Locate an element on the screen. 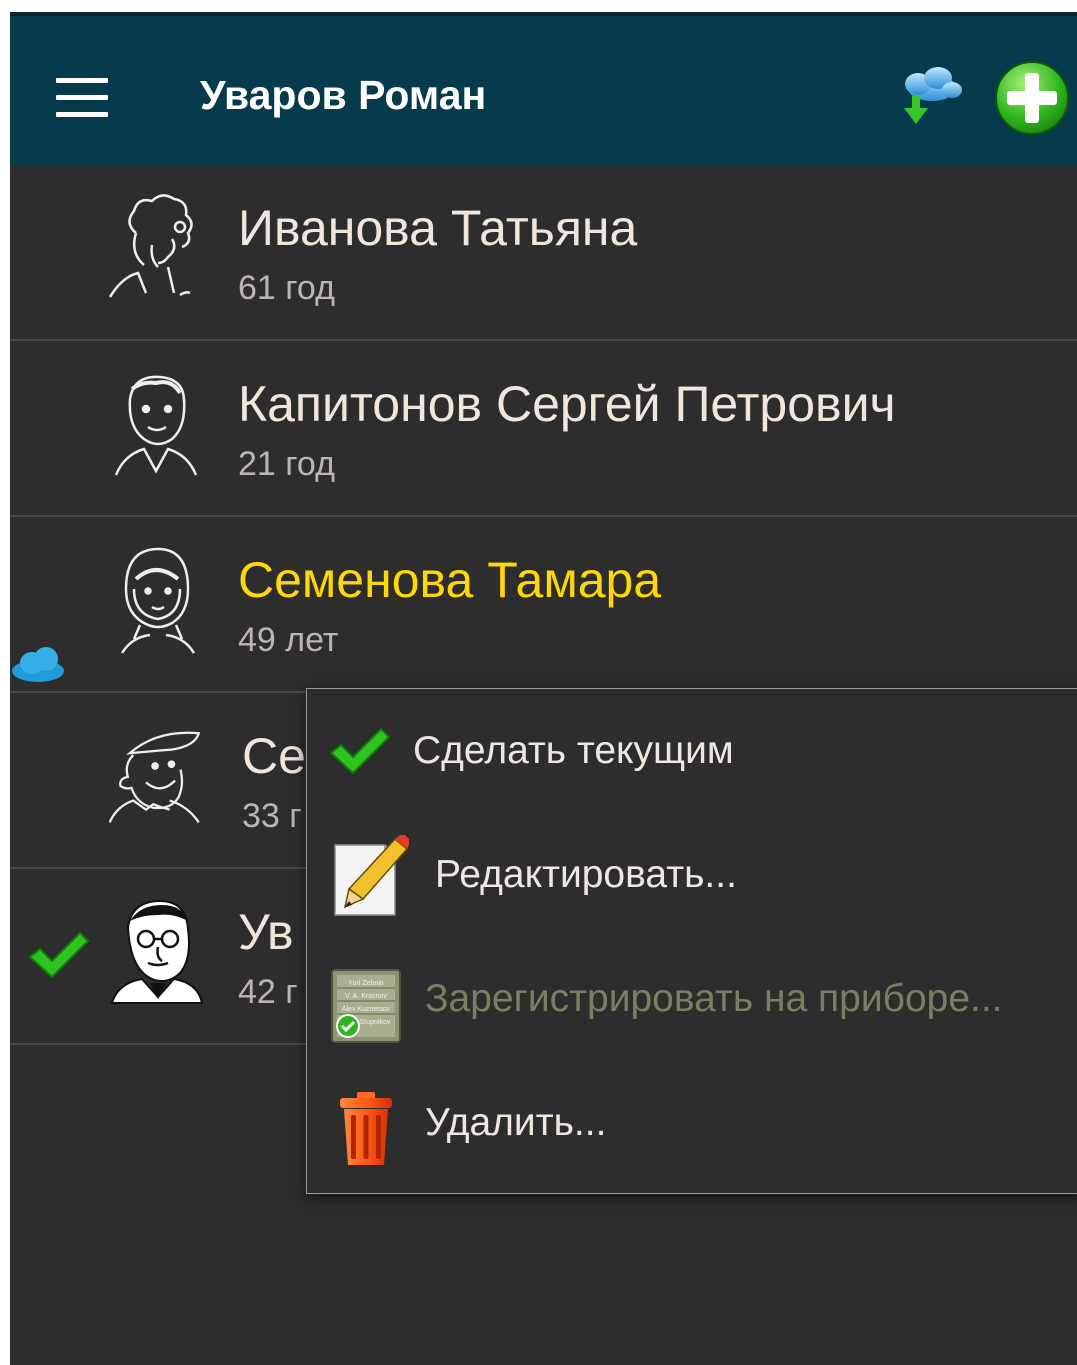  pencil-edit-icon is located at coordinates (371, 875).